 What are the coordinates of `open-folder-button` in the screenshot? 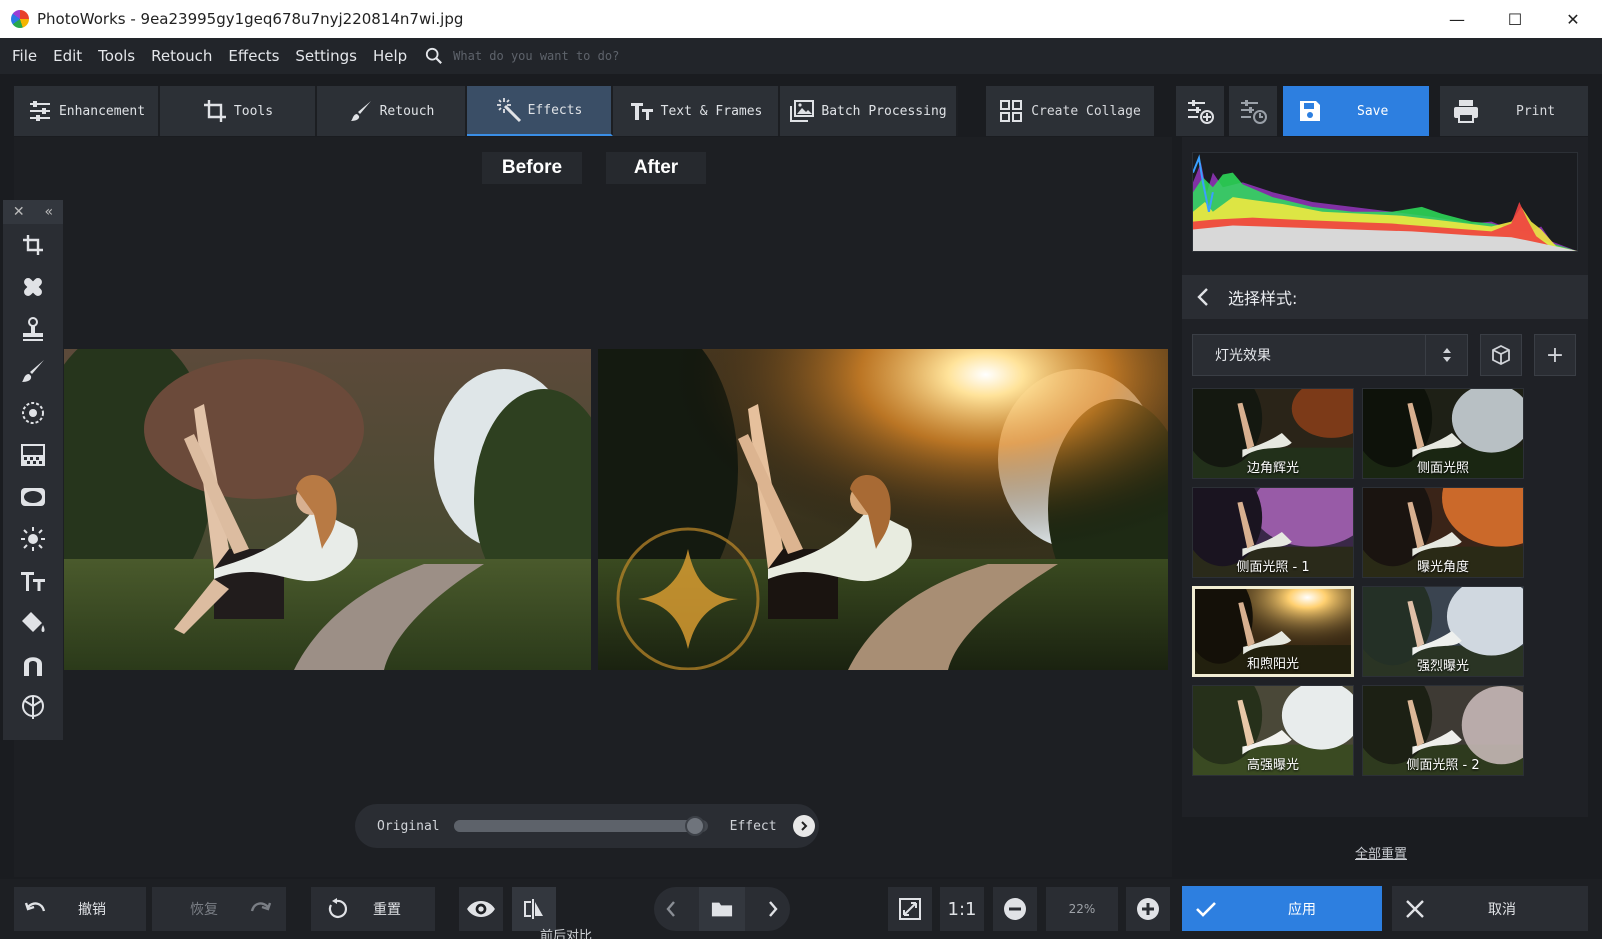 It's located at (722, 909).